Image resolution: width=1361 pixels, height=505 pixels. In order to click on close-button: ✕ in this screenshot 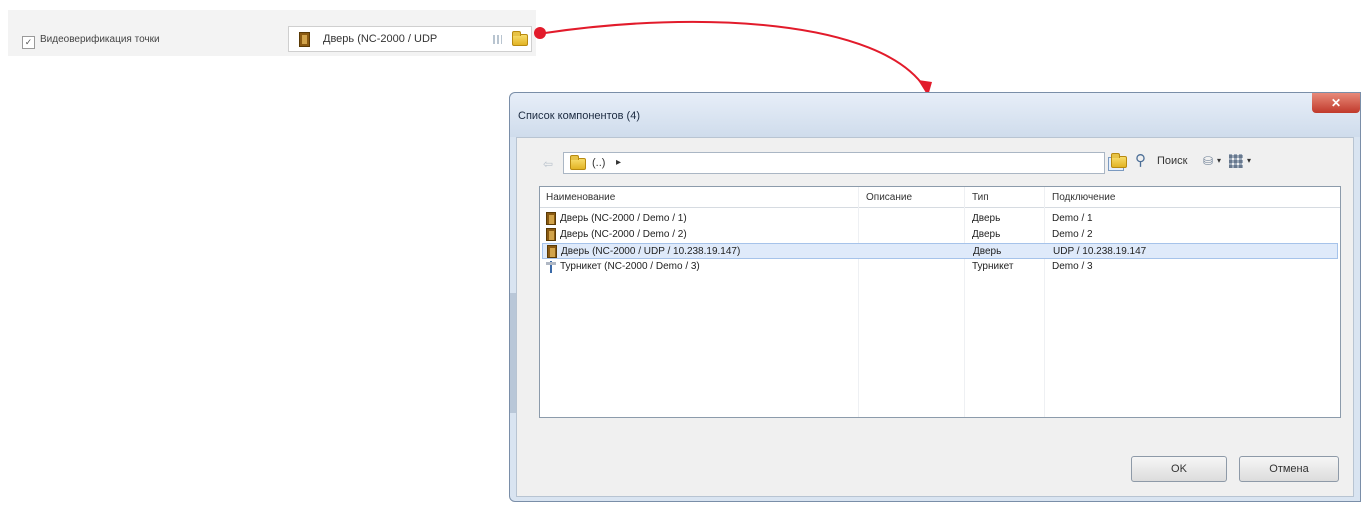, I will do `click(1336, 103)`.